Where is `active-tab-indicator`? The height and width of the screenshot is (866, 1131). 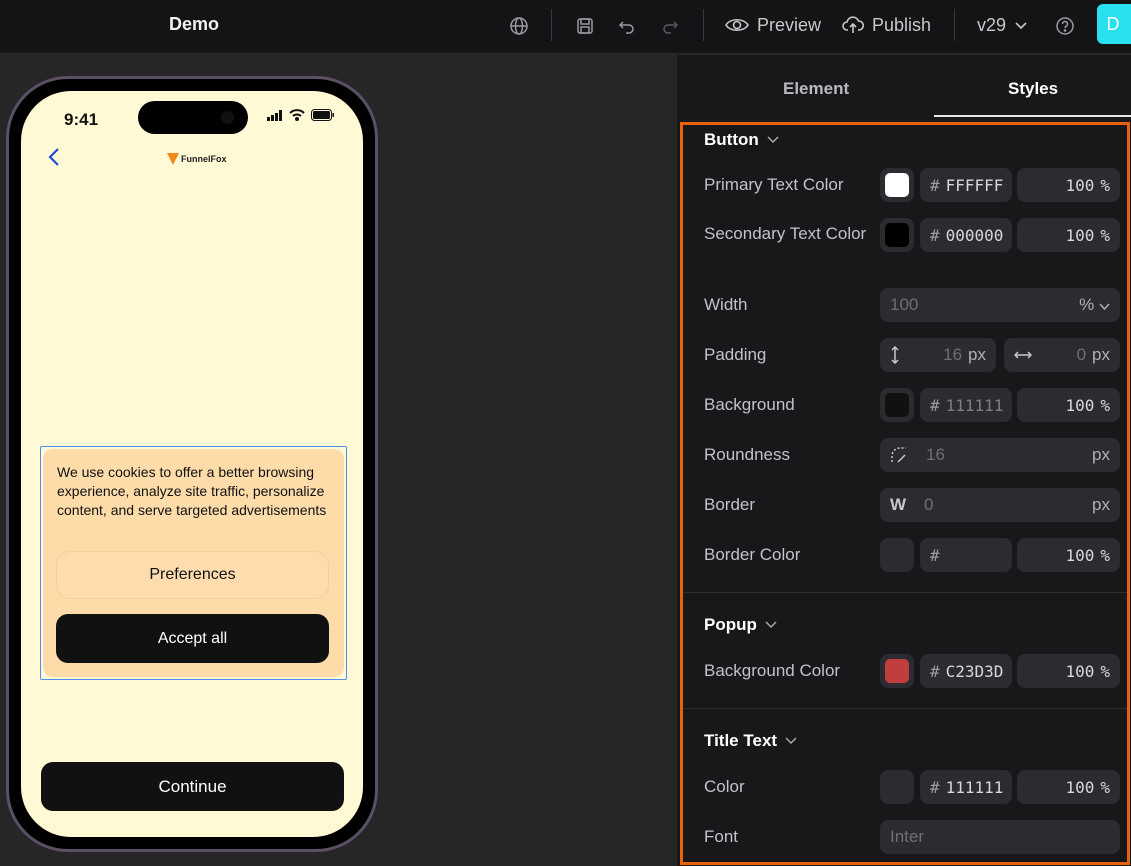
active-tab-indicator is located at coordinates (1032, 116).